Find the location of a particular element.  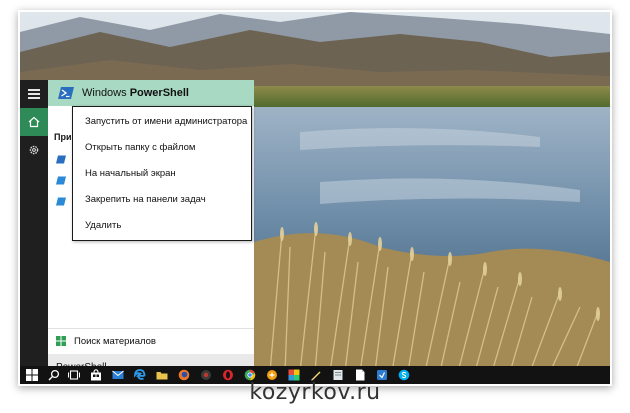

search-materials-button: Поиск материалов is located at coordinates (151, 341).